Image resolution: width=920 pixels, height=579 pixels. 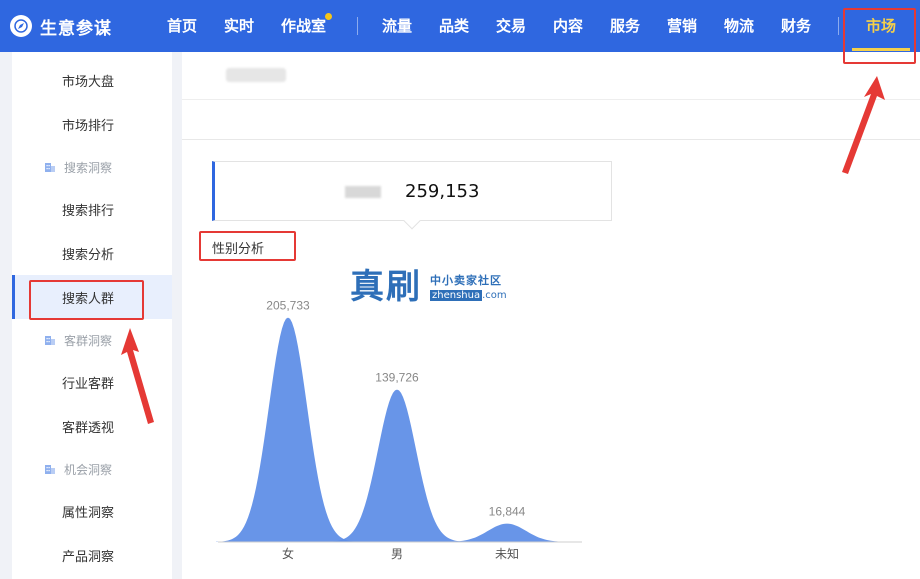 I want to click on sidebar-item-search-crowd: 搜索人群, so click(x=92, y=297).